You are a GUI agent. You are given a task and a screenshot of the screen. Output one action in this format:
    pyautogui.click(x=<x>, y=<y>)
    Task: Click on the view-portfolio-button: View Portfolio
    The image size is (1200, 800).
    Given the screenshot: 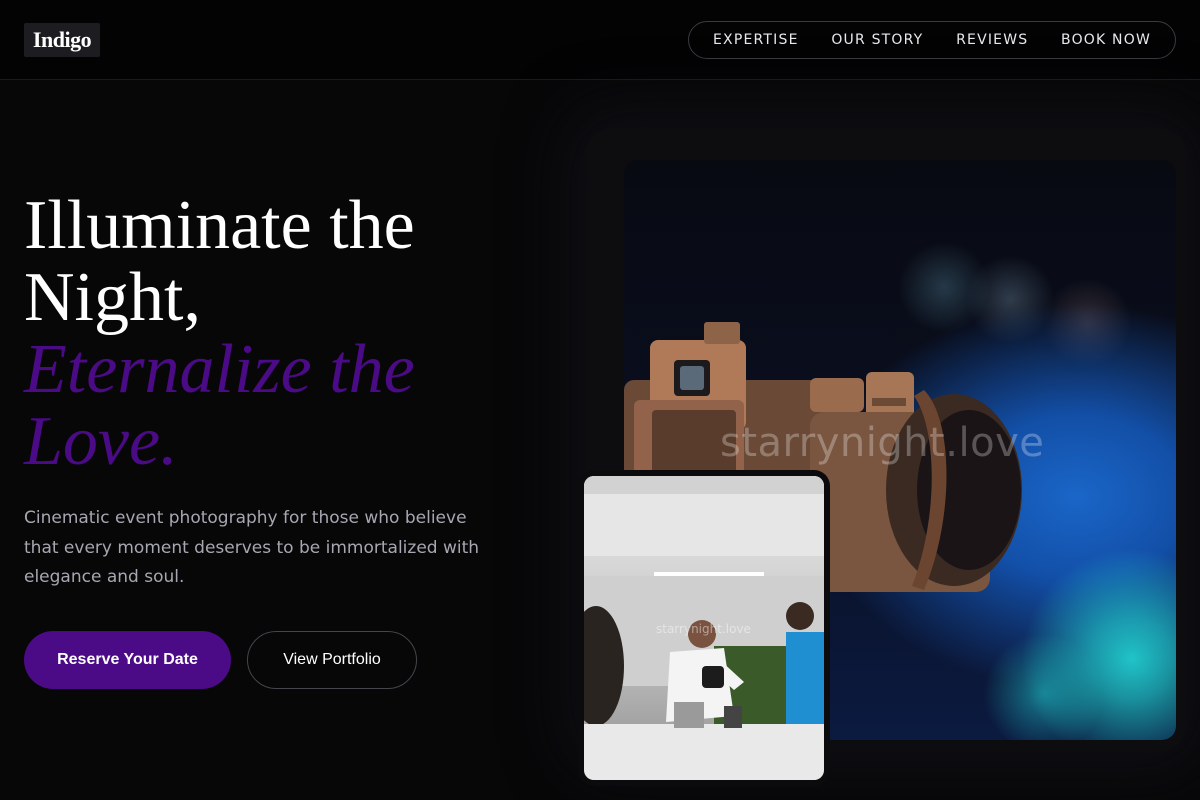 What is the action you would take?
    pyautogui.click(x=332, y=660)
    